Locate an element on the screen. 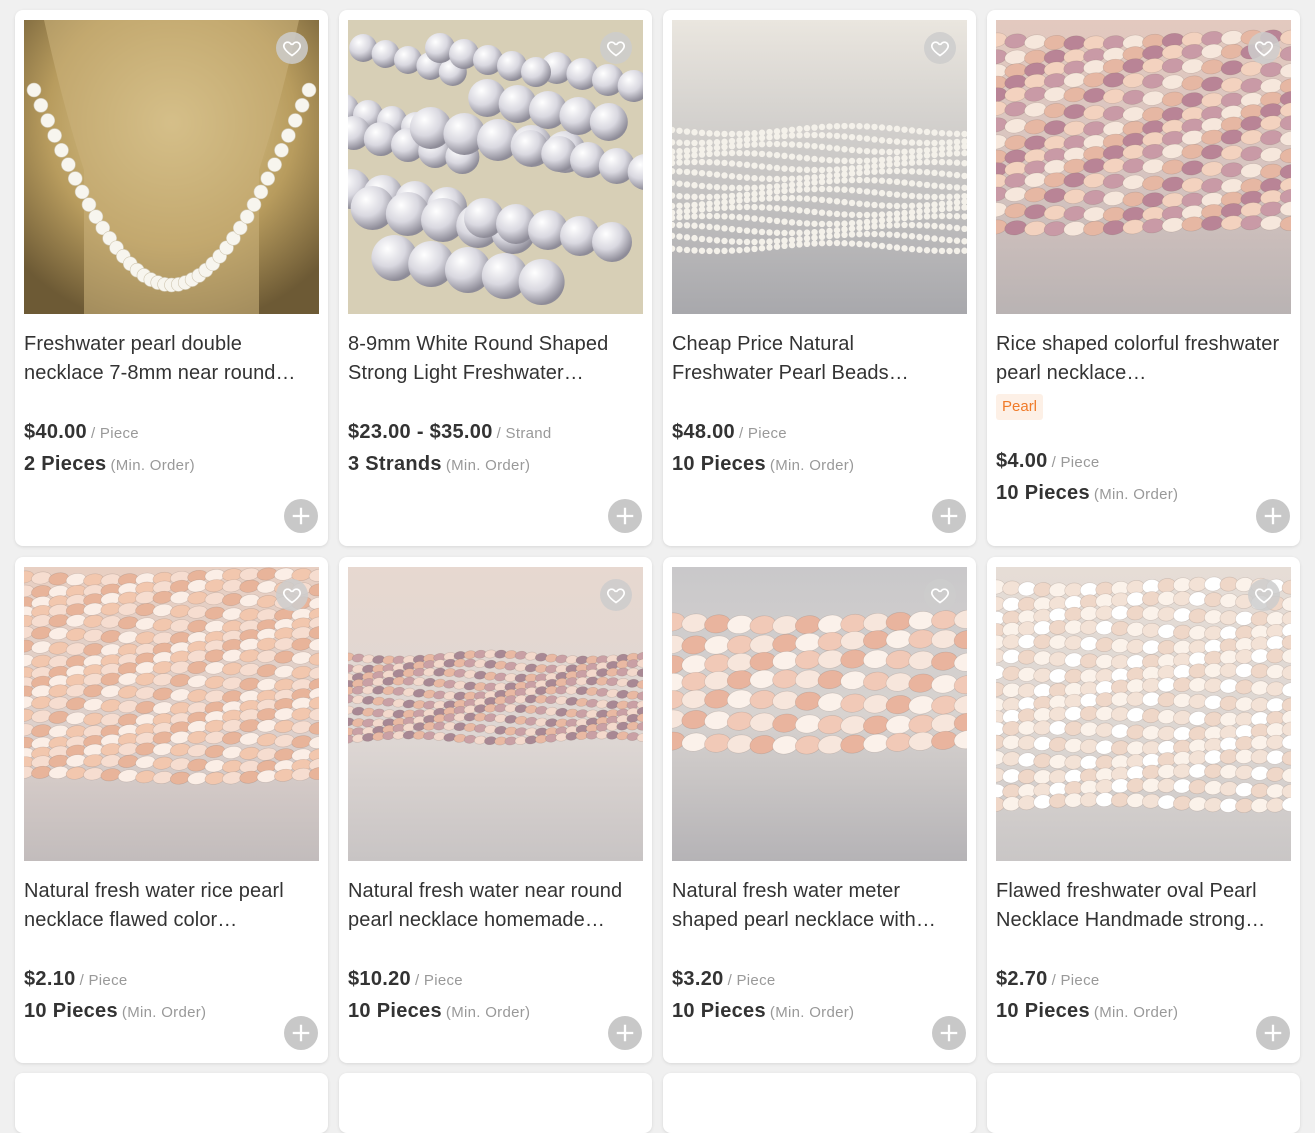 The width and height of the screenshot is (1315, 1133). min-order-qty: 3 Strands is located at coordinates (395, 464).